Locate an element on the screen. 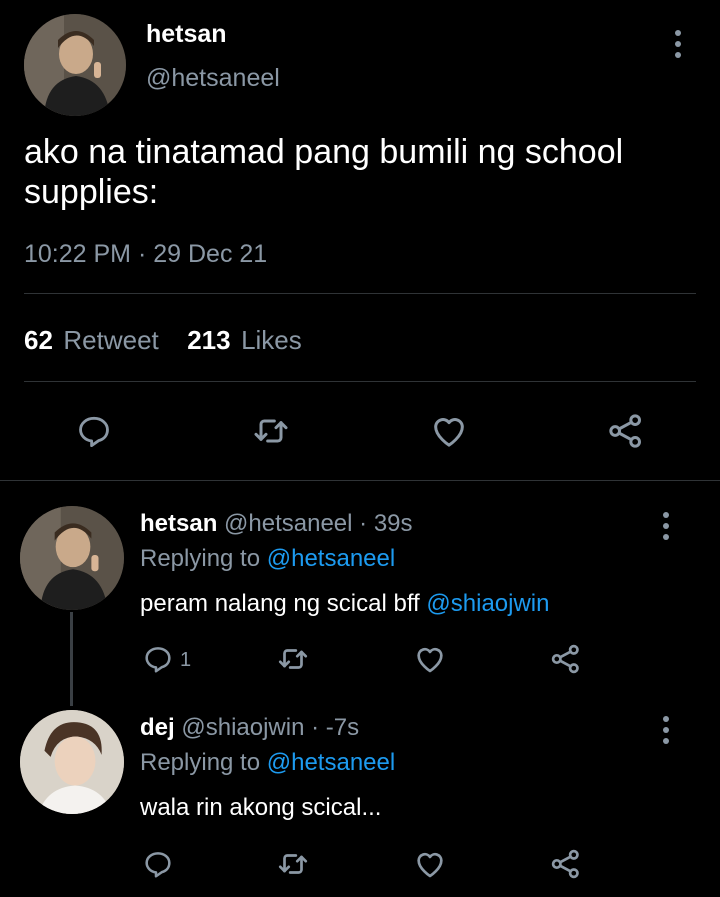  mention-link: @shiaojwin is located at coordinates (487, 603).